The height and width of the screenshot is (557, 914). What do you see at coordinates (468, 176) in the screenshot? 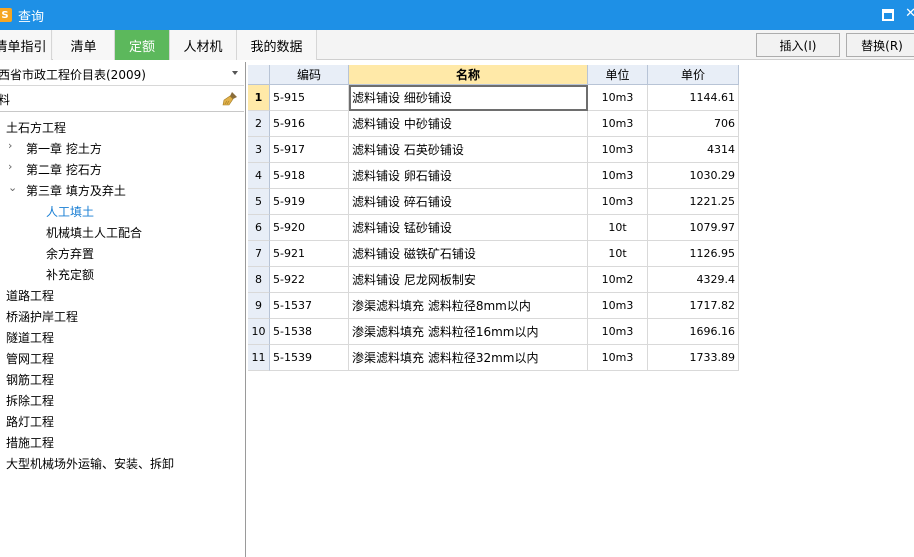
I see `cell-name: 滤料铺设 卵石铺设` at bounding box center [468, 176].